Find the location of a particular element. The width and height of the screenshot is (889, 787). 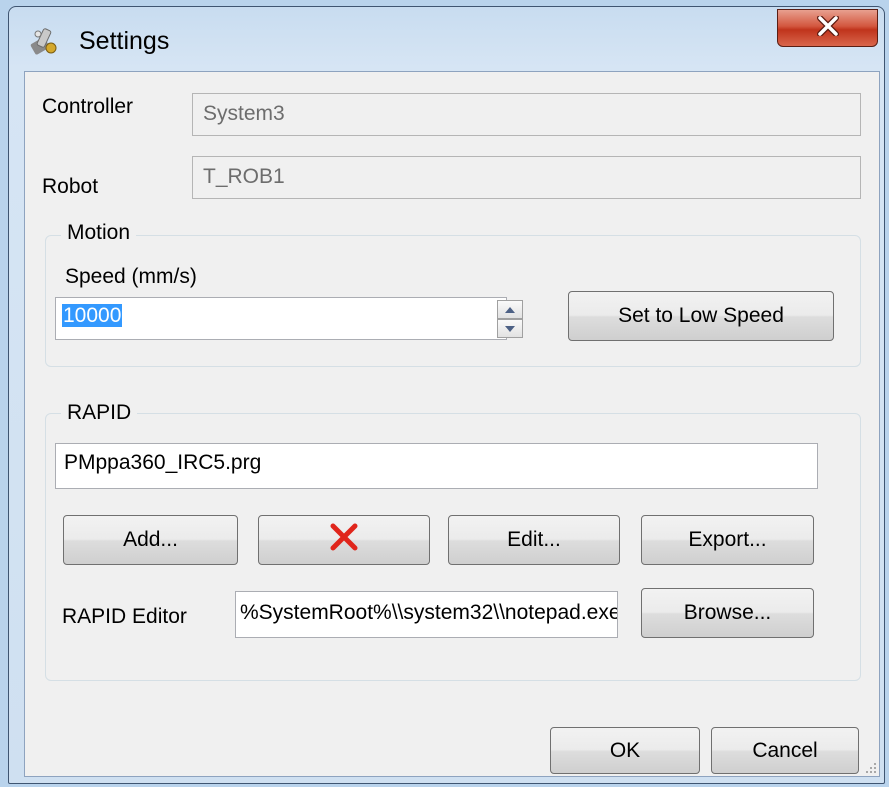

arrow-down-icon is located at coordinates (510, 329).